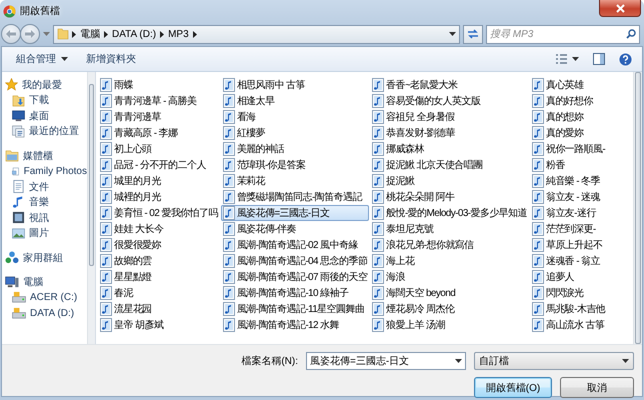 The height and width of the screenshot is (400, 644). What do you see at coordinates (569, 117) in the screenshot?
I see `file-item: 真的想妳` at bounding box center [569, 117].